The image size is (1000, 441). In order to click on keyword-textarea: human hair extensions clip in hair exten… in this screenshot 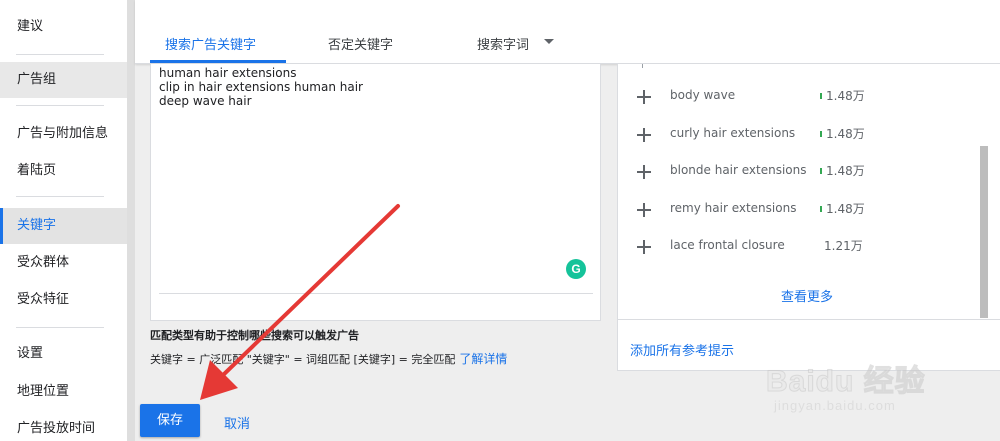, I will do `click(374, 87)`.